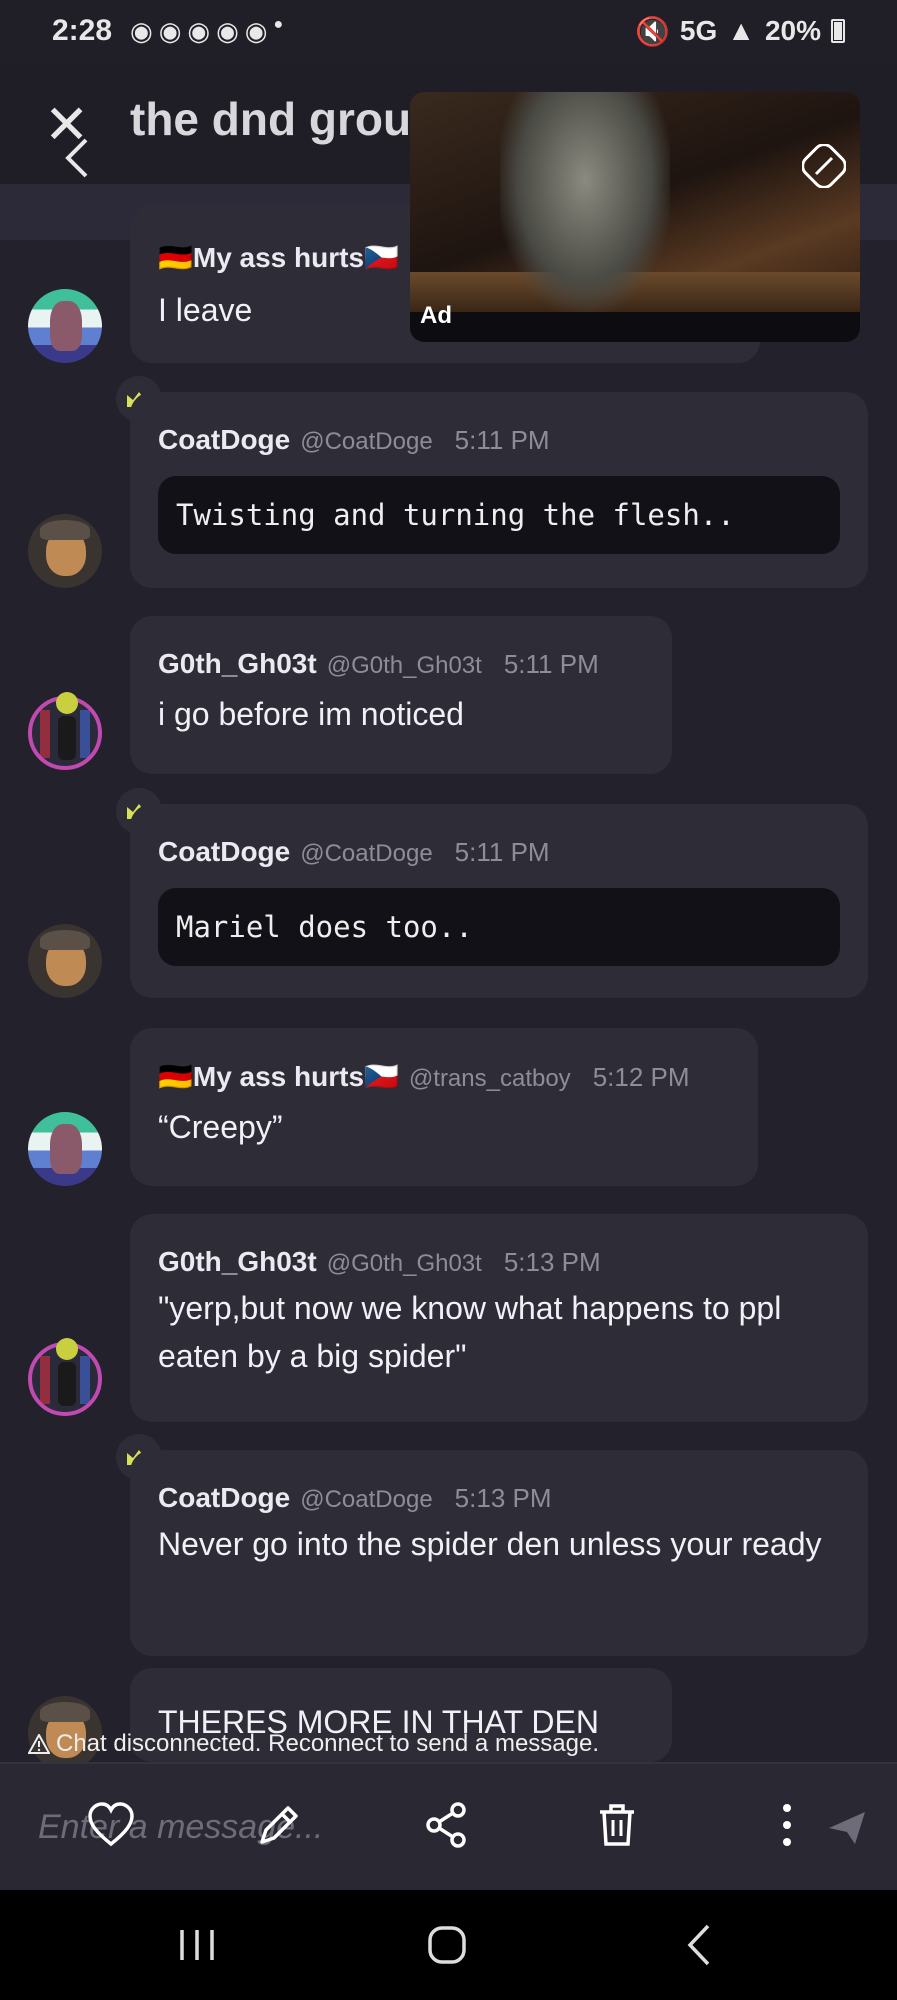 The height and width of the screenshot is (2000, 897). Describe the element at coordinates (792, 30) in the screenshot. I see `battery-percent: 20%` at that location.